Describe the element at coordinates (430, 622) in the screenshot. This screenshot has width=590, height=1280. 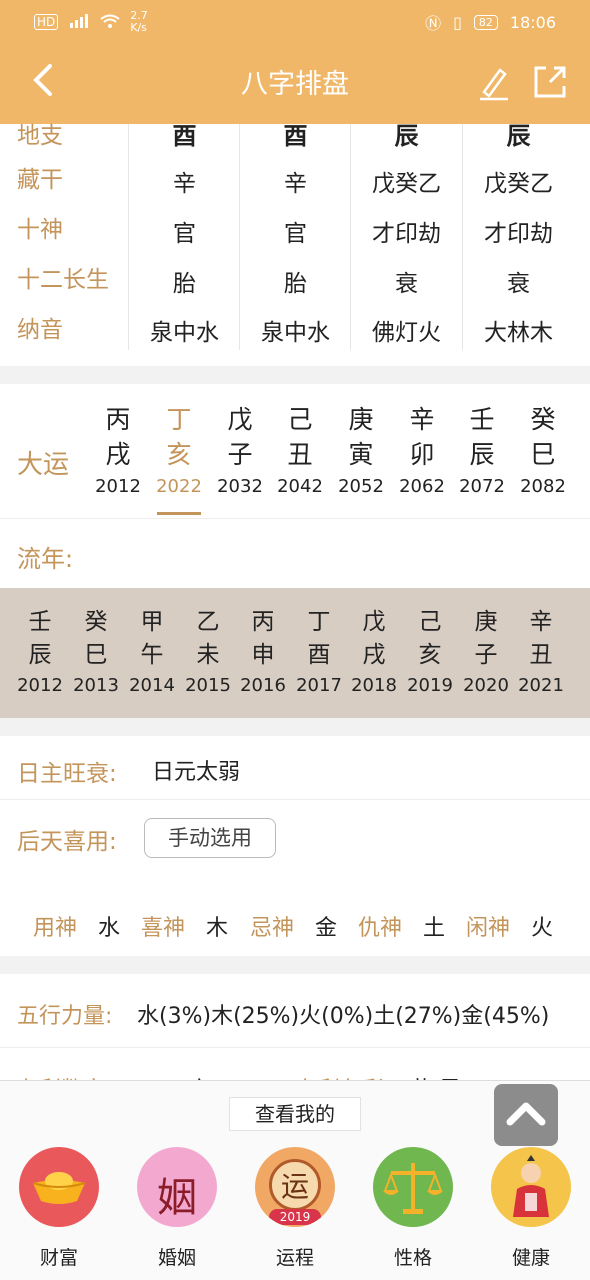
I see `liunian-stem: 己` at that location.